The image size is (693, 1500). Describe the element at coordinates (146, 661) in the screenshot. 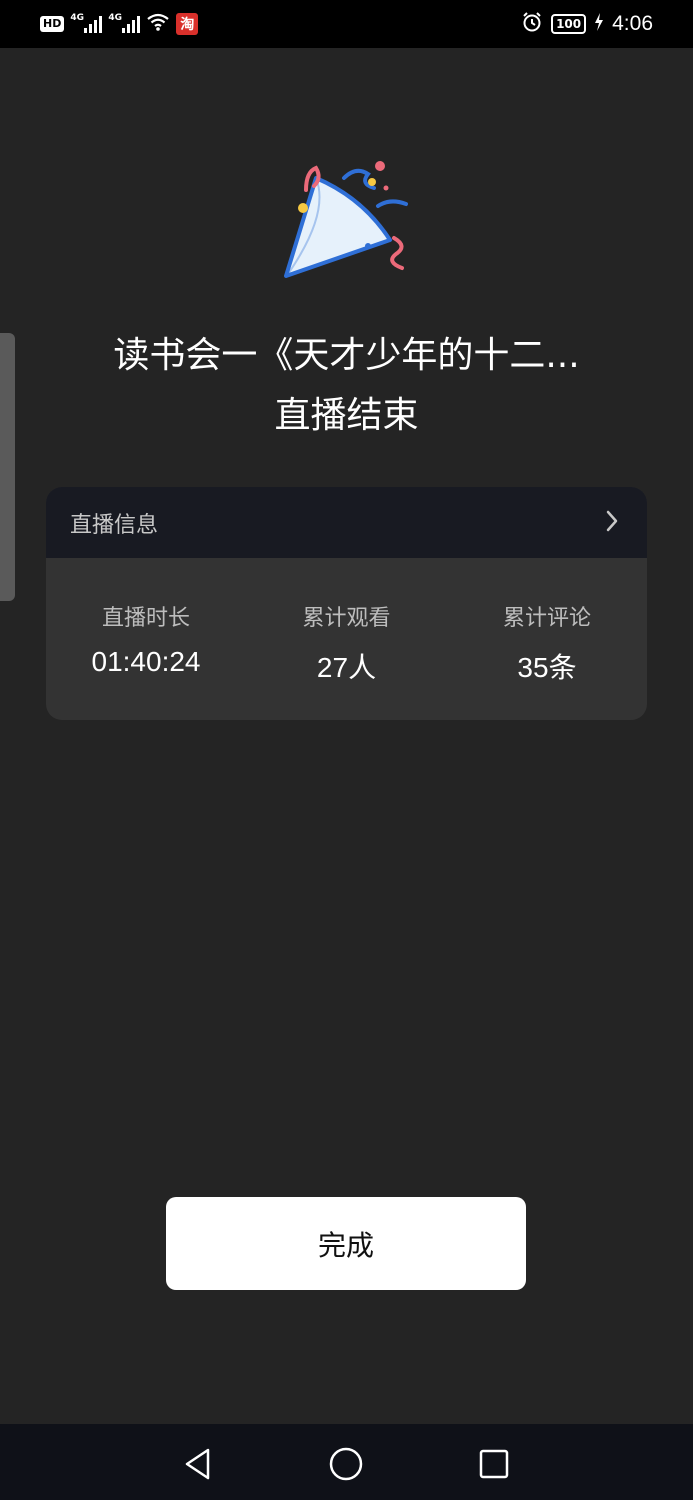

I see `stat-value: 01:40:24` at that location.